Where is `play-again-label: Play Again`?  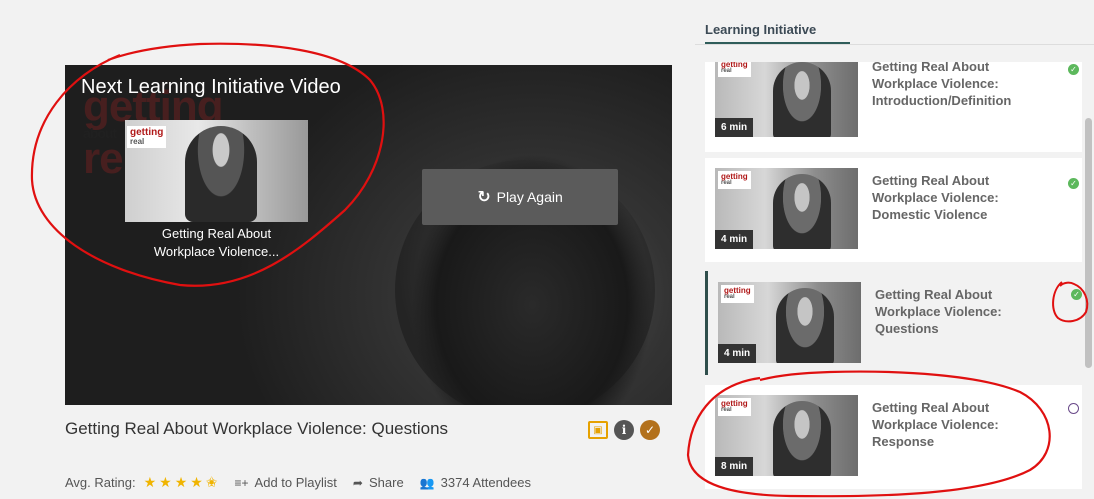
play-again-label: Play Again is located at coordinates (529, 197).